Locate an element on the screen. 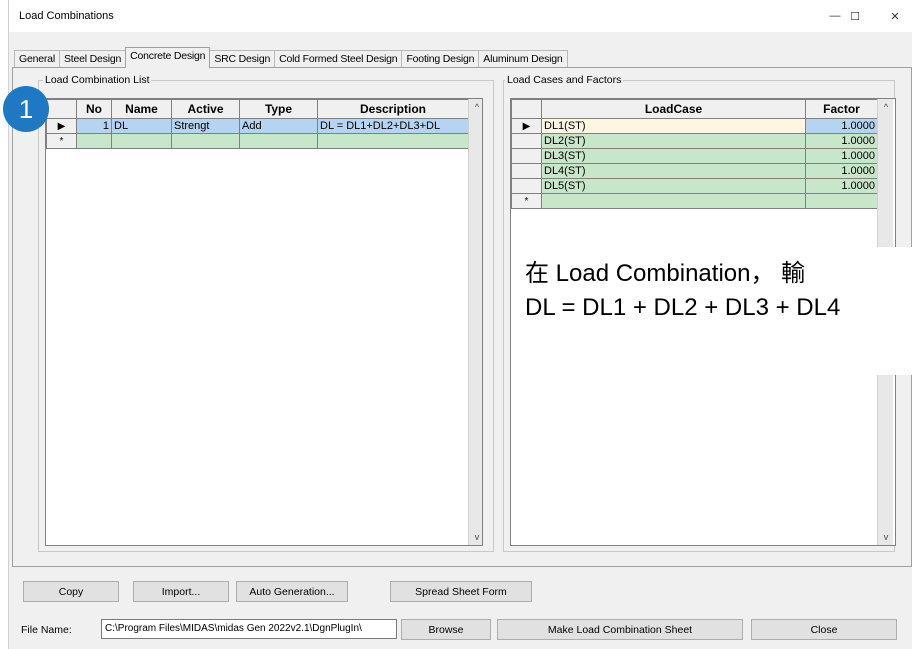 The image size is (912, 649). window-title: Load Combinations is located at coordinates (66, 16).